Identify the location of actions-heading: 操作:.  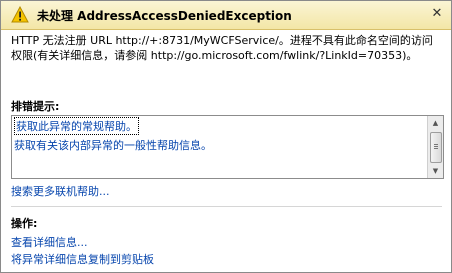
(24, 223).